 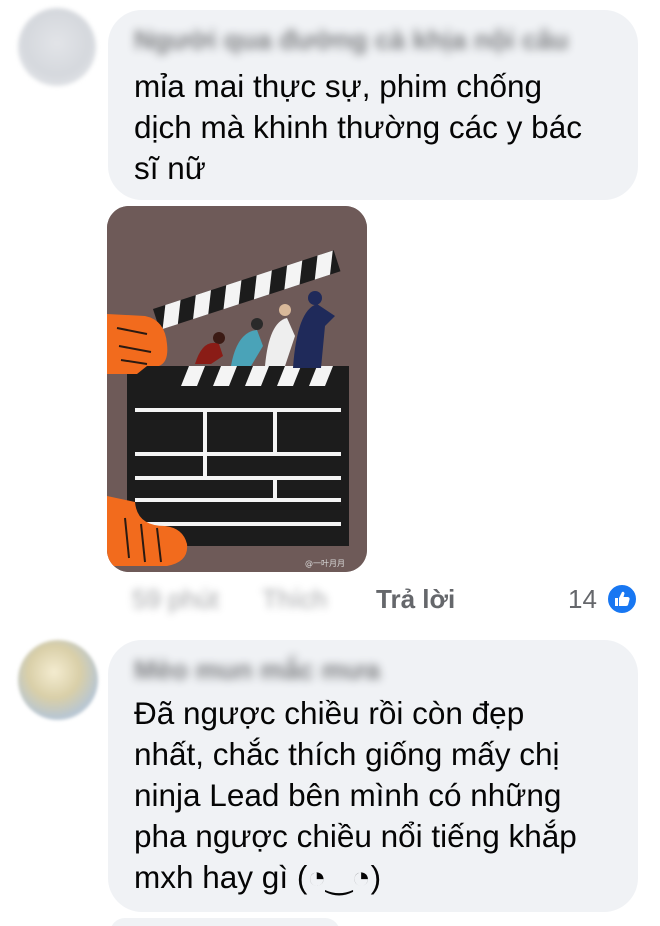 What do you see at coordinates (175, 599) in the screenshot?
I see `comment-time: 59 phút` at bounding box center [175, 599].